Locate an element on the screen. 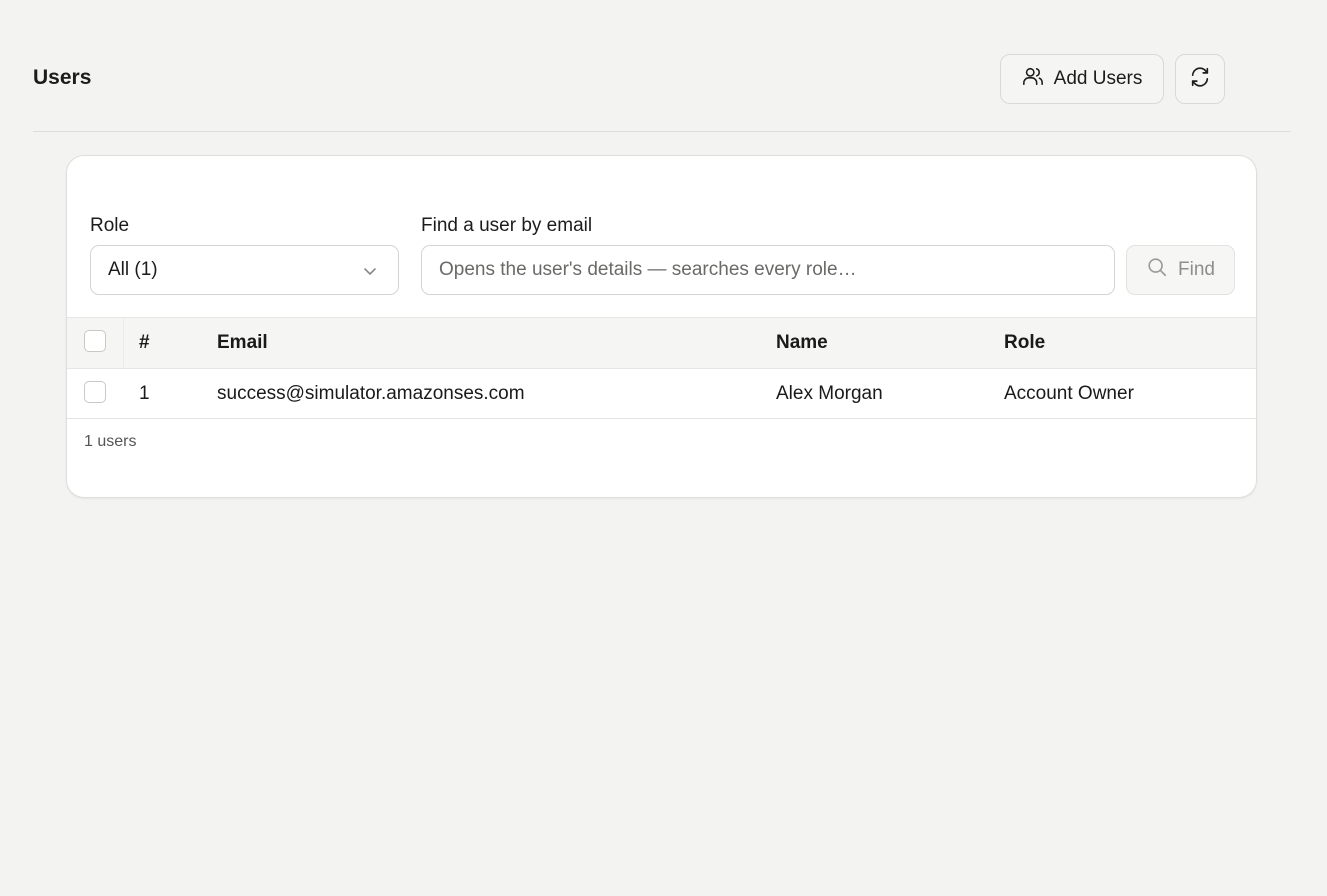  column-header-role: Role is located at coordinates (1024, 343).